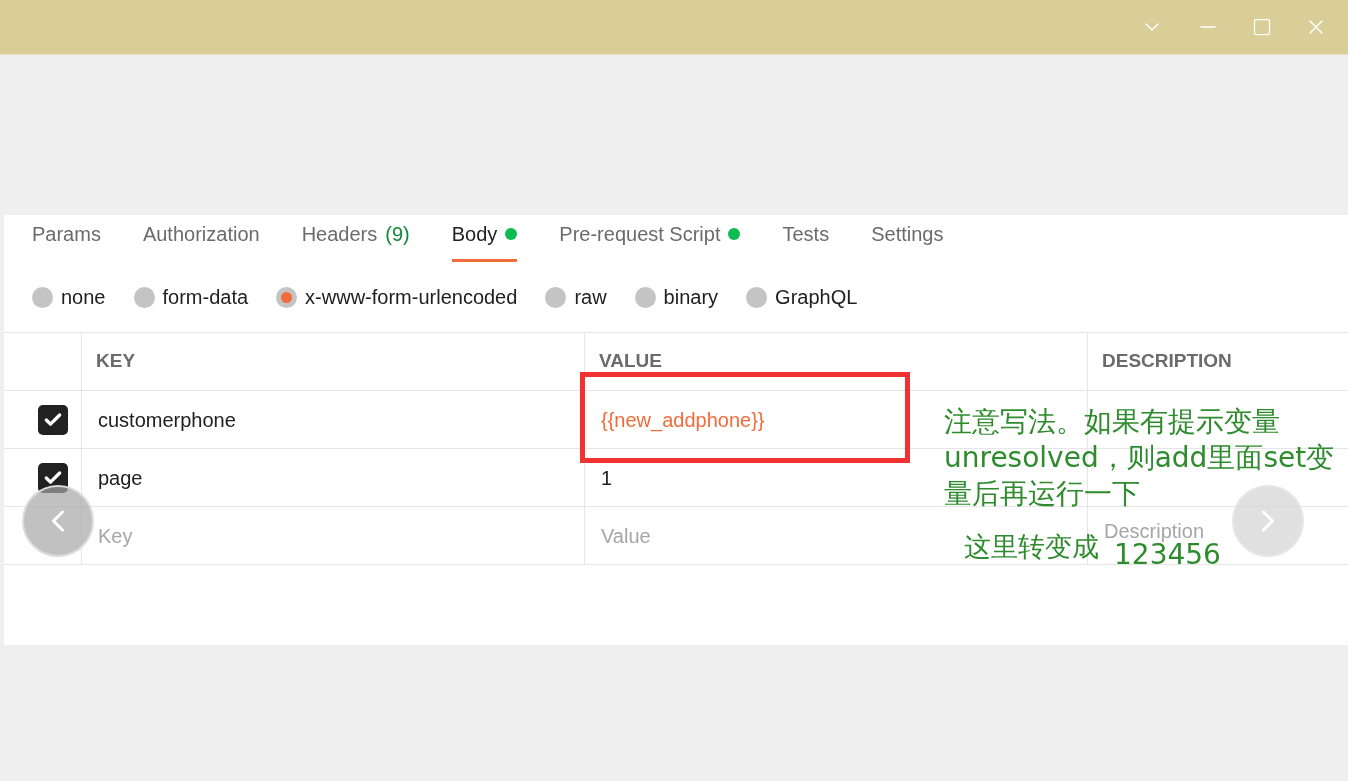  Describe the element at coordinates (116, 361) in the screenshot. I see `column-header: KEY` at that location.